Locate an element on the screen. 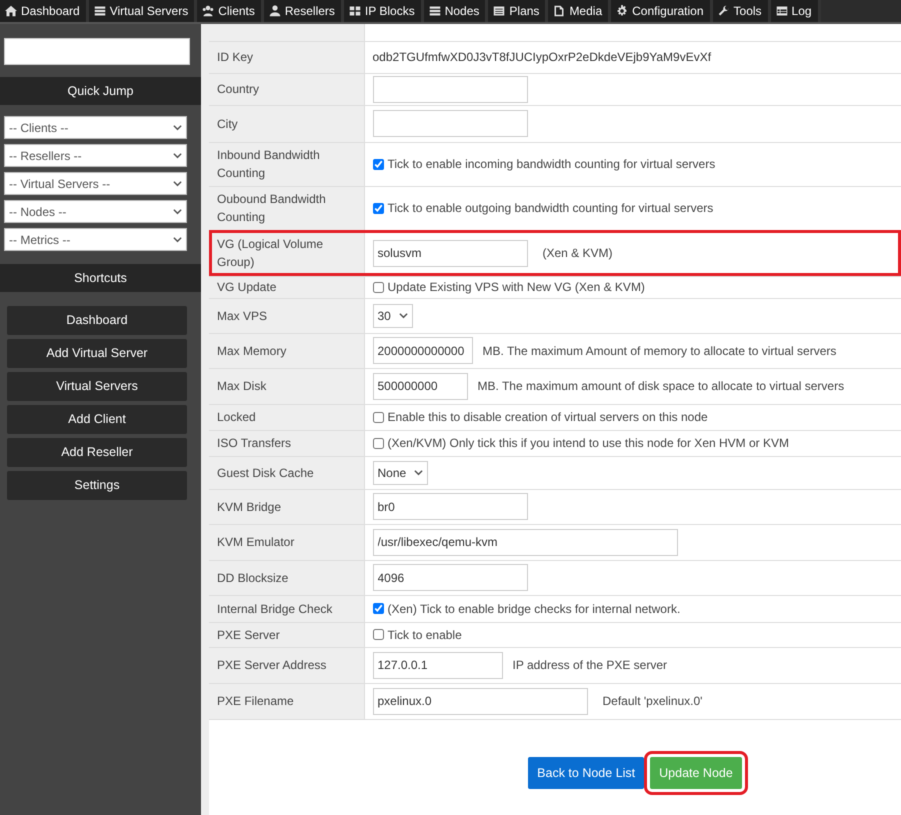  user-icon is located at coordinates (274, 11).